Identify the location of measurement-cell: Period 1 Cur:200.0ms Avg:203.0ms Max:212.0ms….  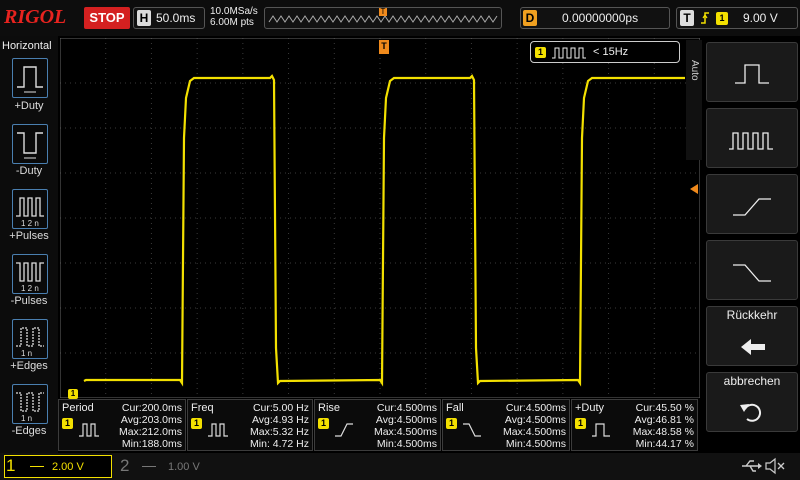
(122, 425).